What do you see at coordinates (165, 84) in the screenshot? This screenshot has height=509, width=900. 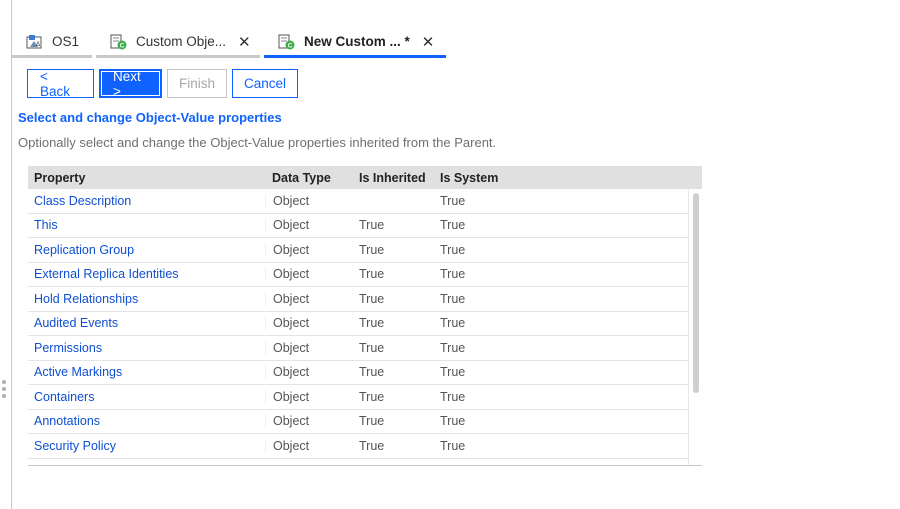 I see `wizard-toolbar: < Back Next > Finish Cancel` at bounding box center [165, 84].